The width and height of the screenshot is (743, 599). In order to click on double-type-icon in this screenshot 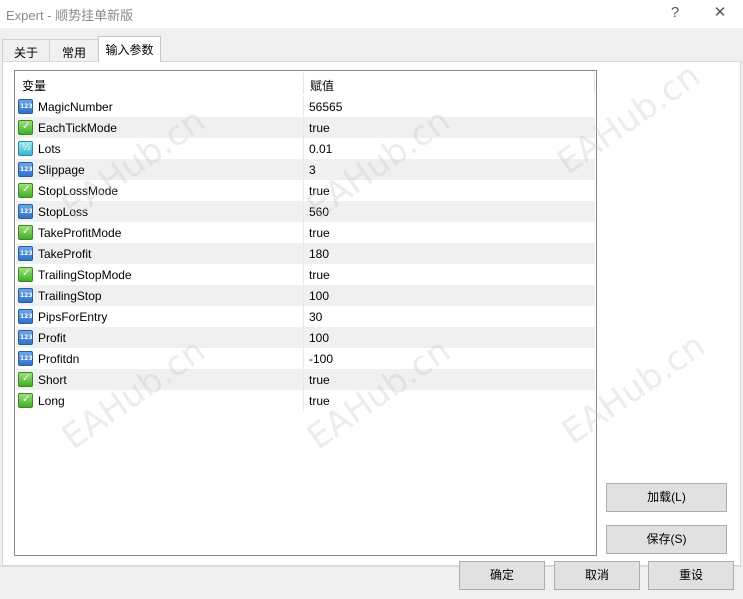, I will do `click(25, 148)`.